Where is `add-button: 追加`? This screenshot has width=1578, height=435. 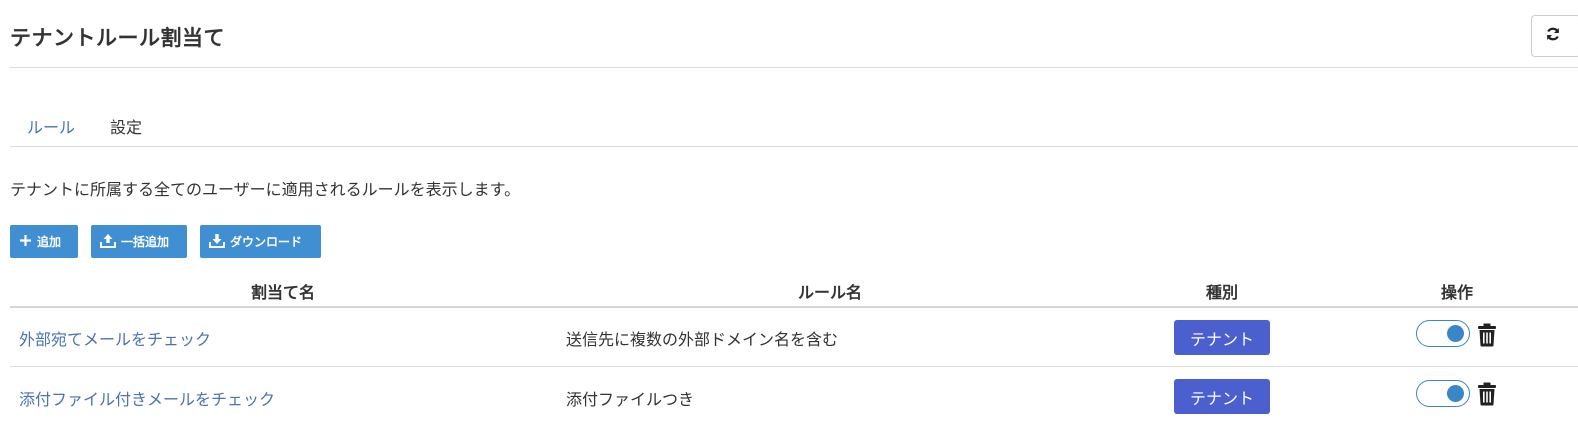
add-button: 追加 is located at coordinates (44, 241).